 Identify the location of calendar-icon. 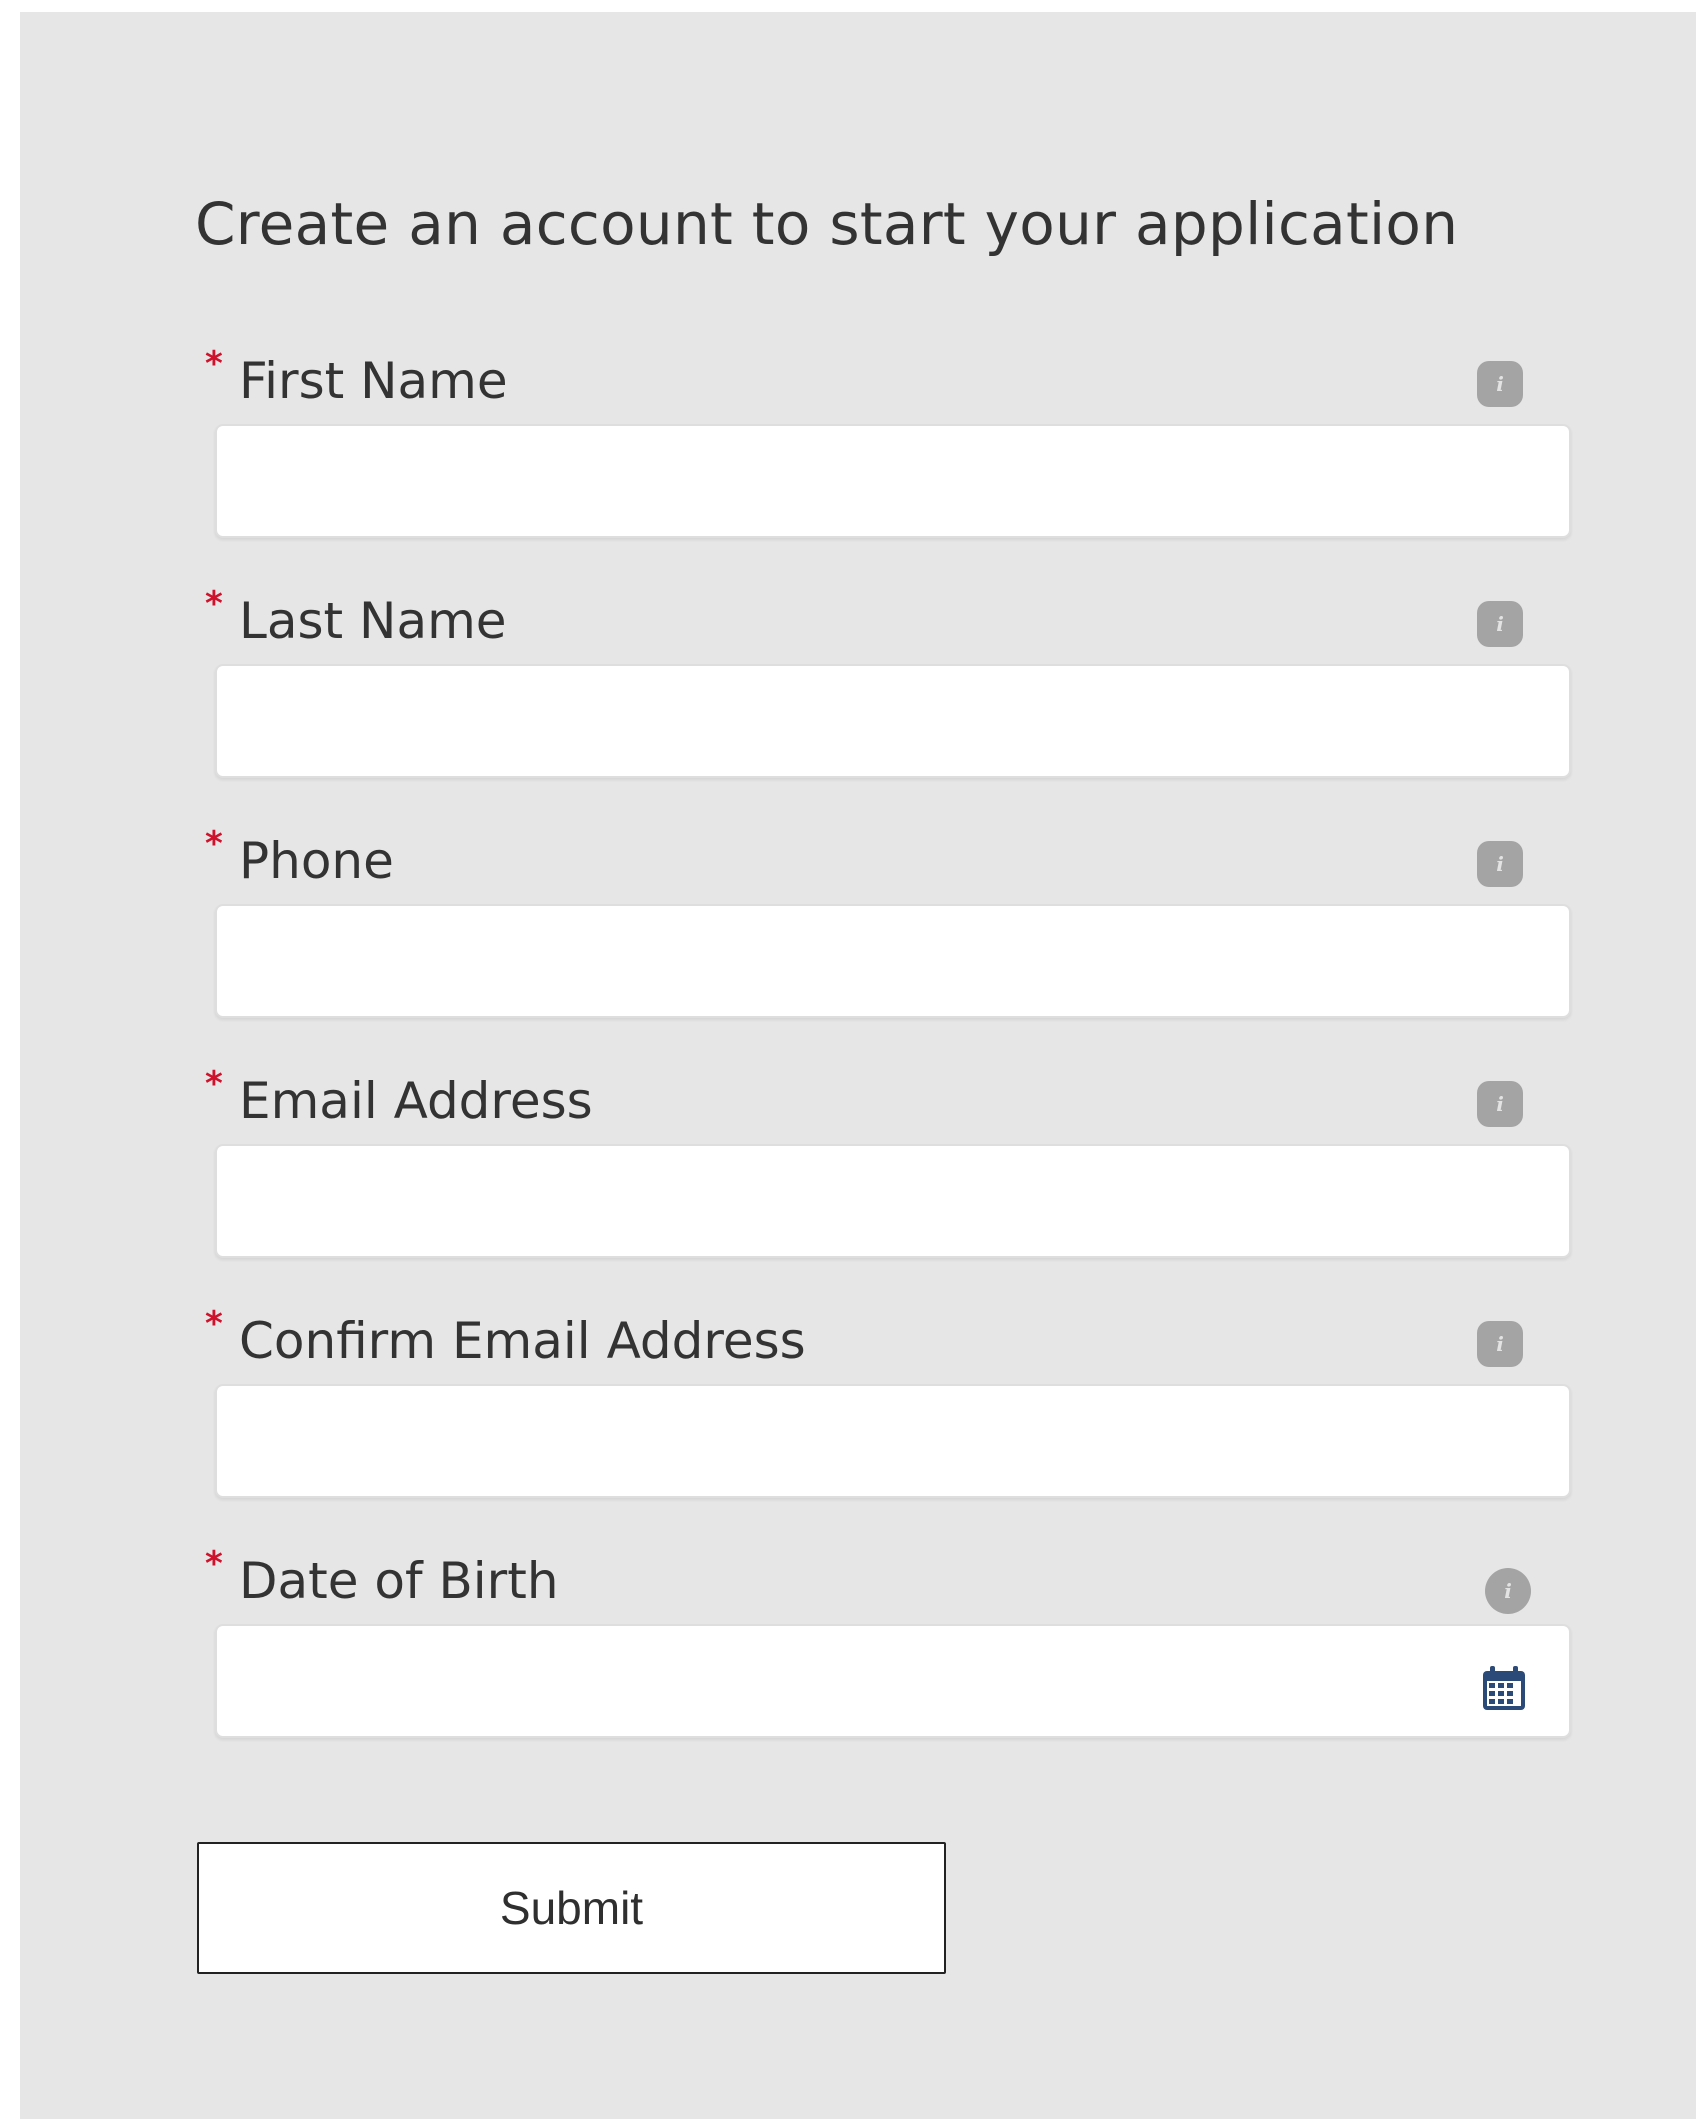
(1504, 1688).